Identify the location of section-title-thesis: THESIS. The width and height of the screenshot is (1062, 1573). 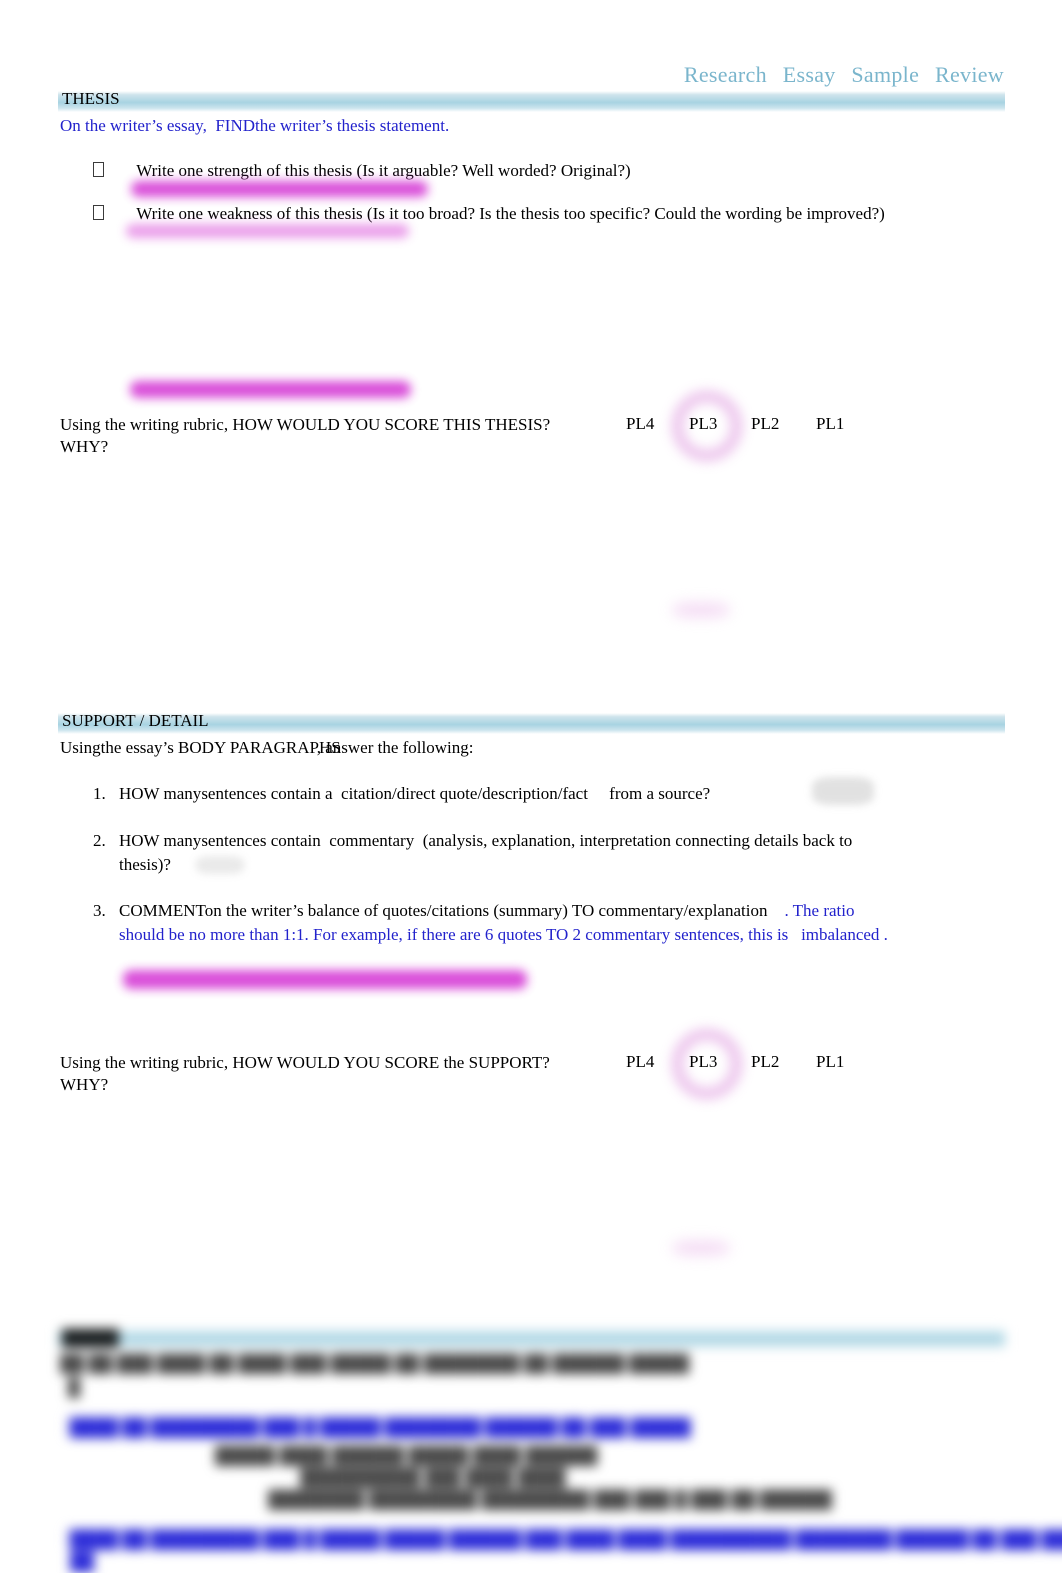
(91, 98).